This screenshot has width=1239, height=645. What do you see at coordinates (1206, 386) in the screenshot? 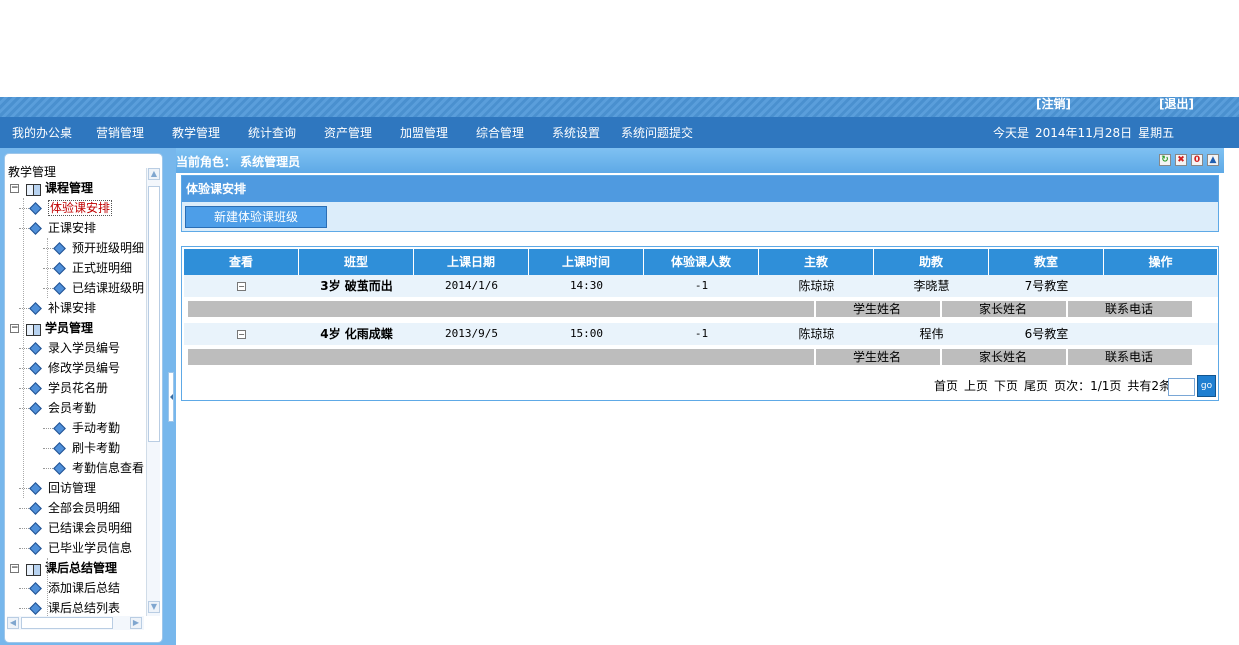
I see `go-button: go` at bounding box center [1206, 386].